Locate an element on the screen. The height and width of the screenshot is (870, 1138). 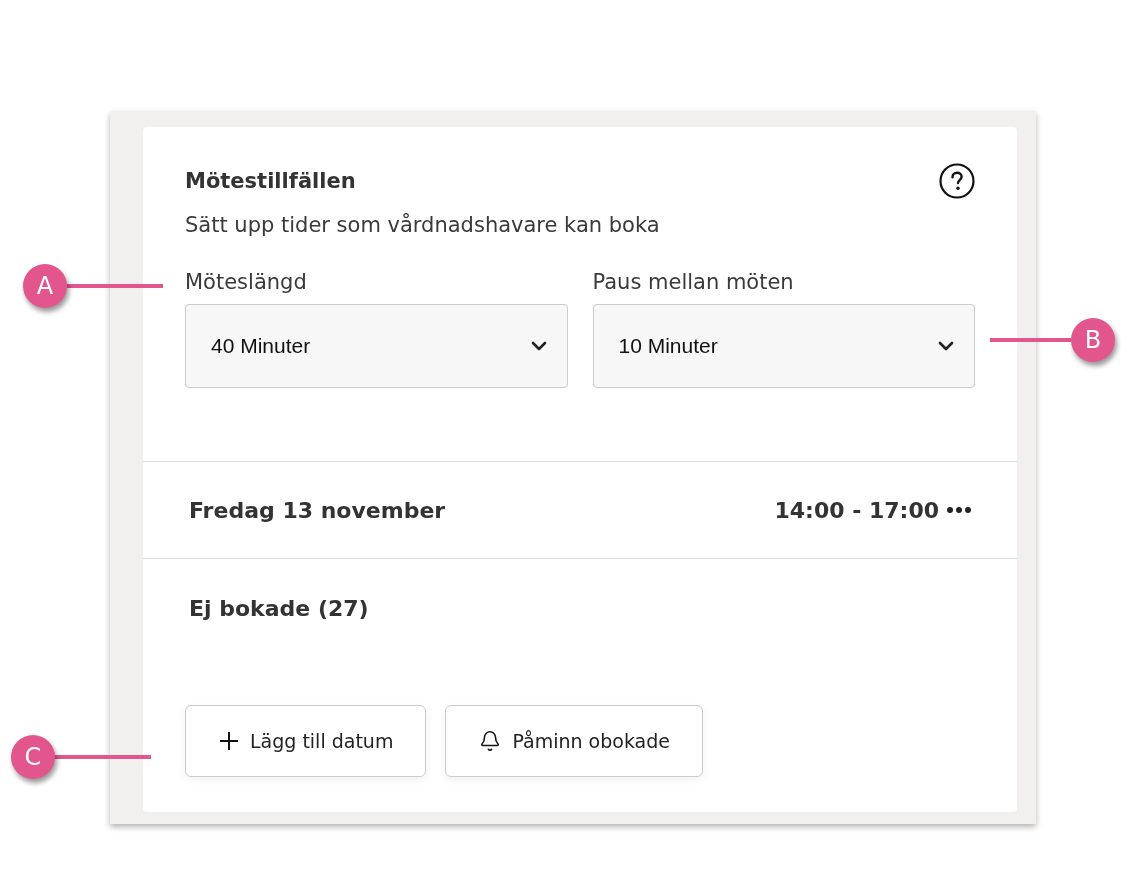
bell-icon is located at coordinates (490, 741).